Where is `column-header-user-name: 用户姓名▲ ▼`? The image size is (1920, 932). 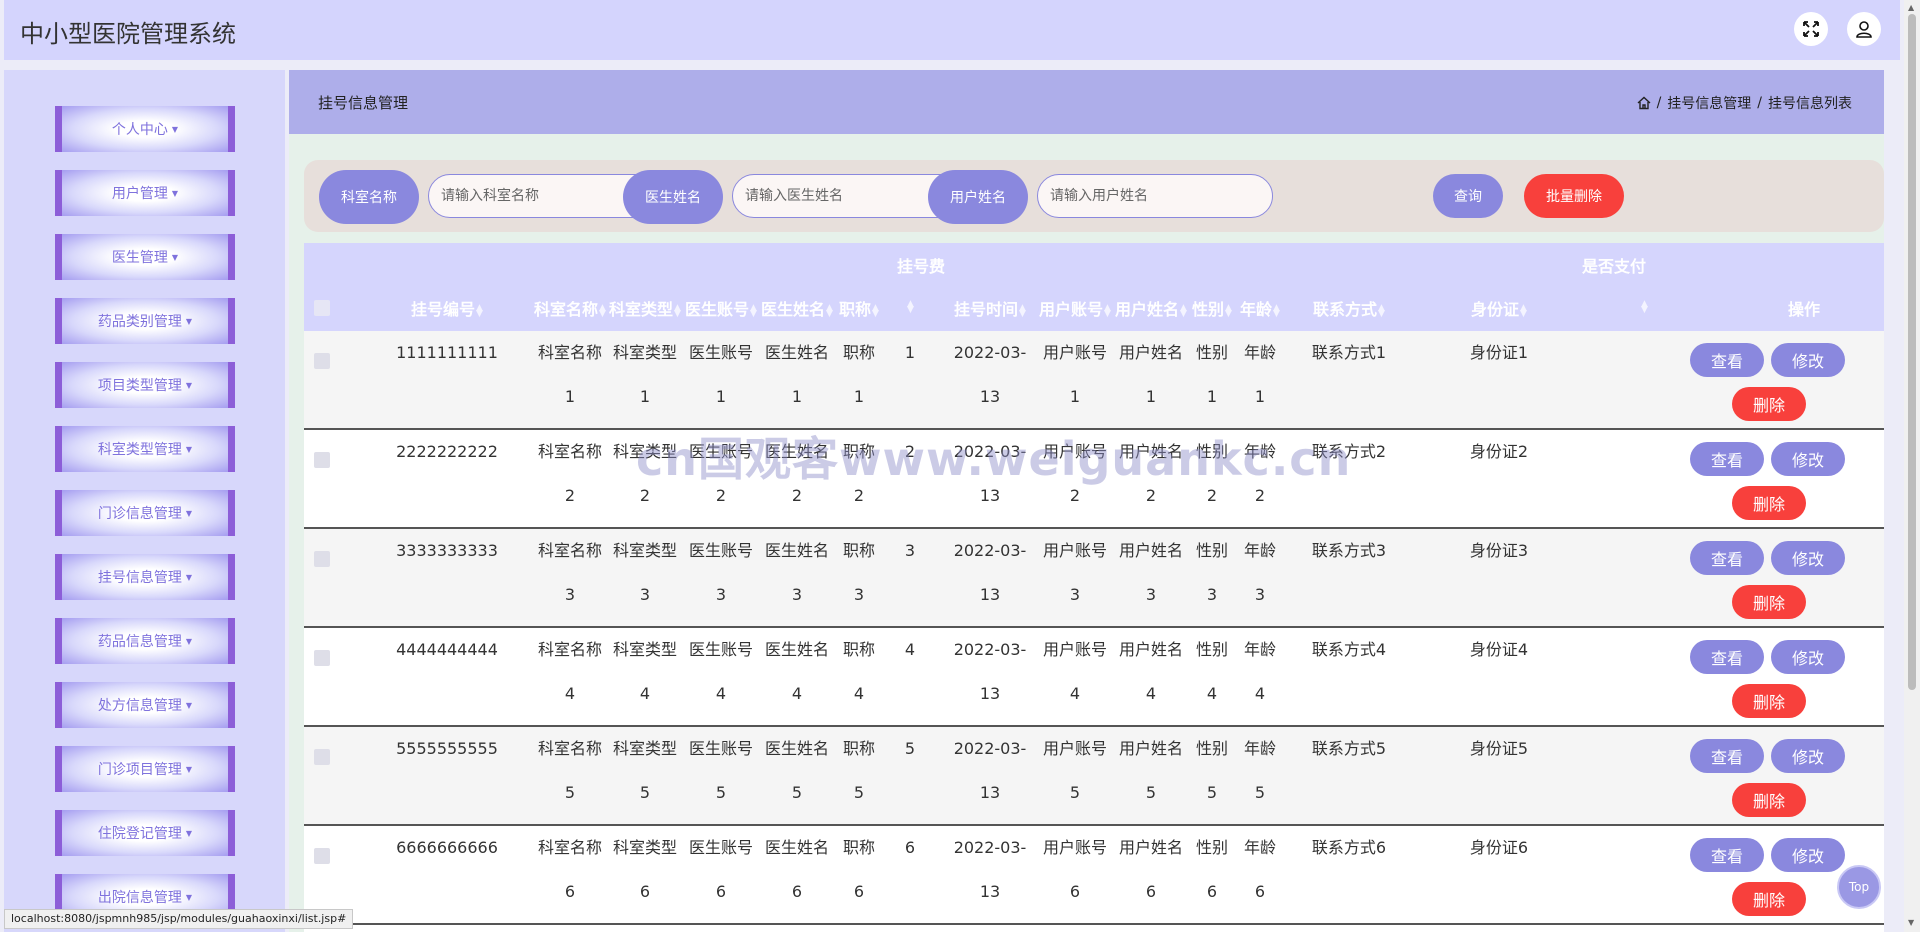
column-header-user-name: 用户姓名▲ ▼ is located at coordinates (1151, 308).